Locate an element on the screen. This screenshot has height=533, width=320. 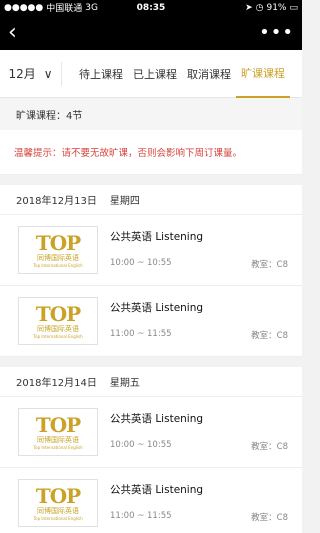
tab-upcoming: 待上课程 is located at coordinates (101, 74).